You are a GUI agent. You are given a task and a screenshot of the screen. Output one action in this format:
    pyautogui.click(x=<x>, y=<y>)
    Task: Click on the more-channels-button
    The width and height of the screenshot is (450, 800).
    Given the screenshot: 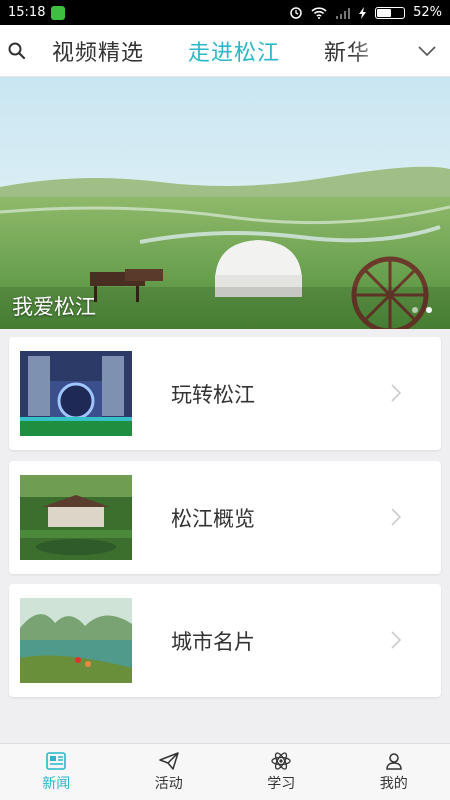 What is the action you would take?
    pyautogui.click(x=427, y=50)
    